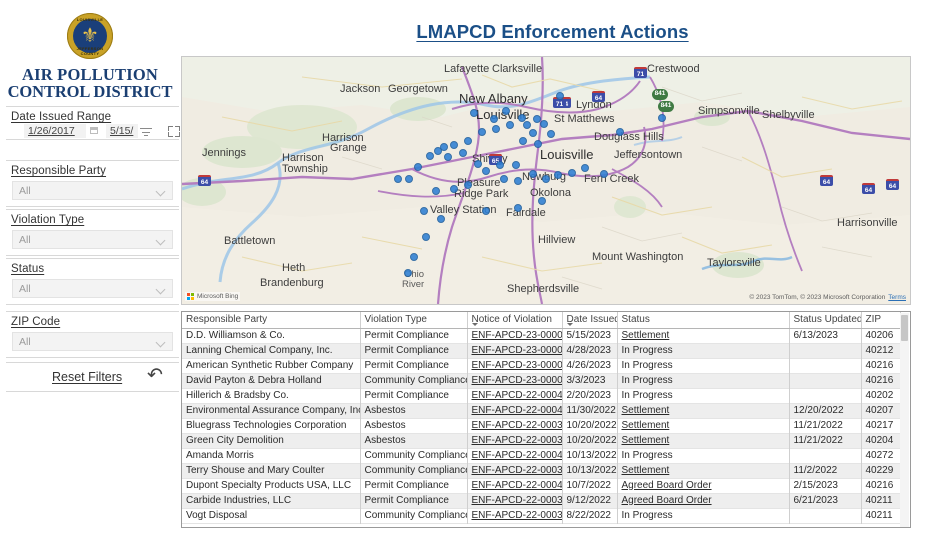 The width and height of the screenshot is (925, 537). Describe the element at coordinates (395, 319) in the screenshot. I see `column-header-label: Violation Type` at that location.